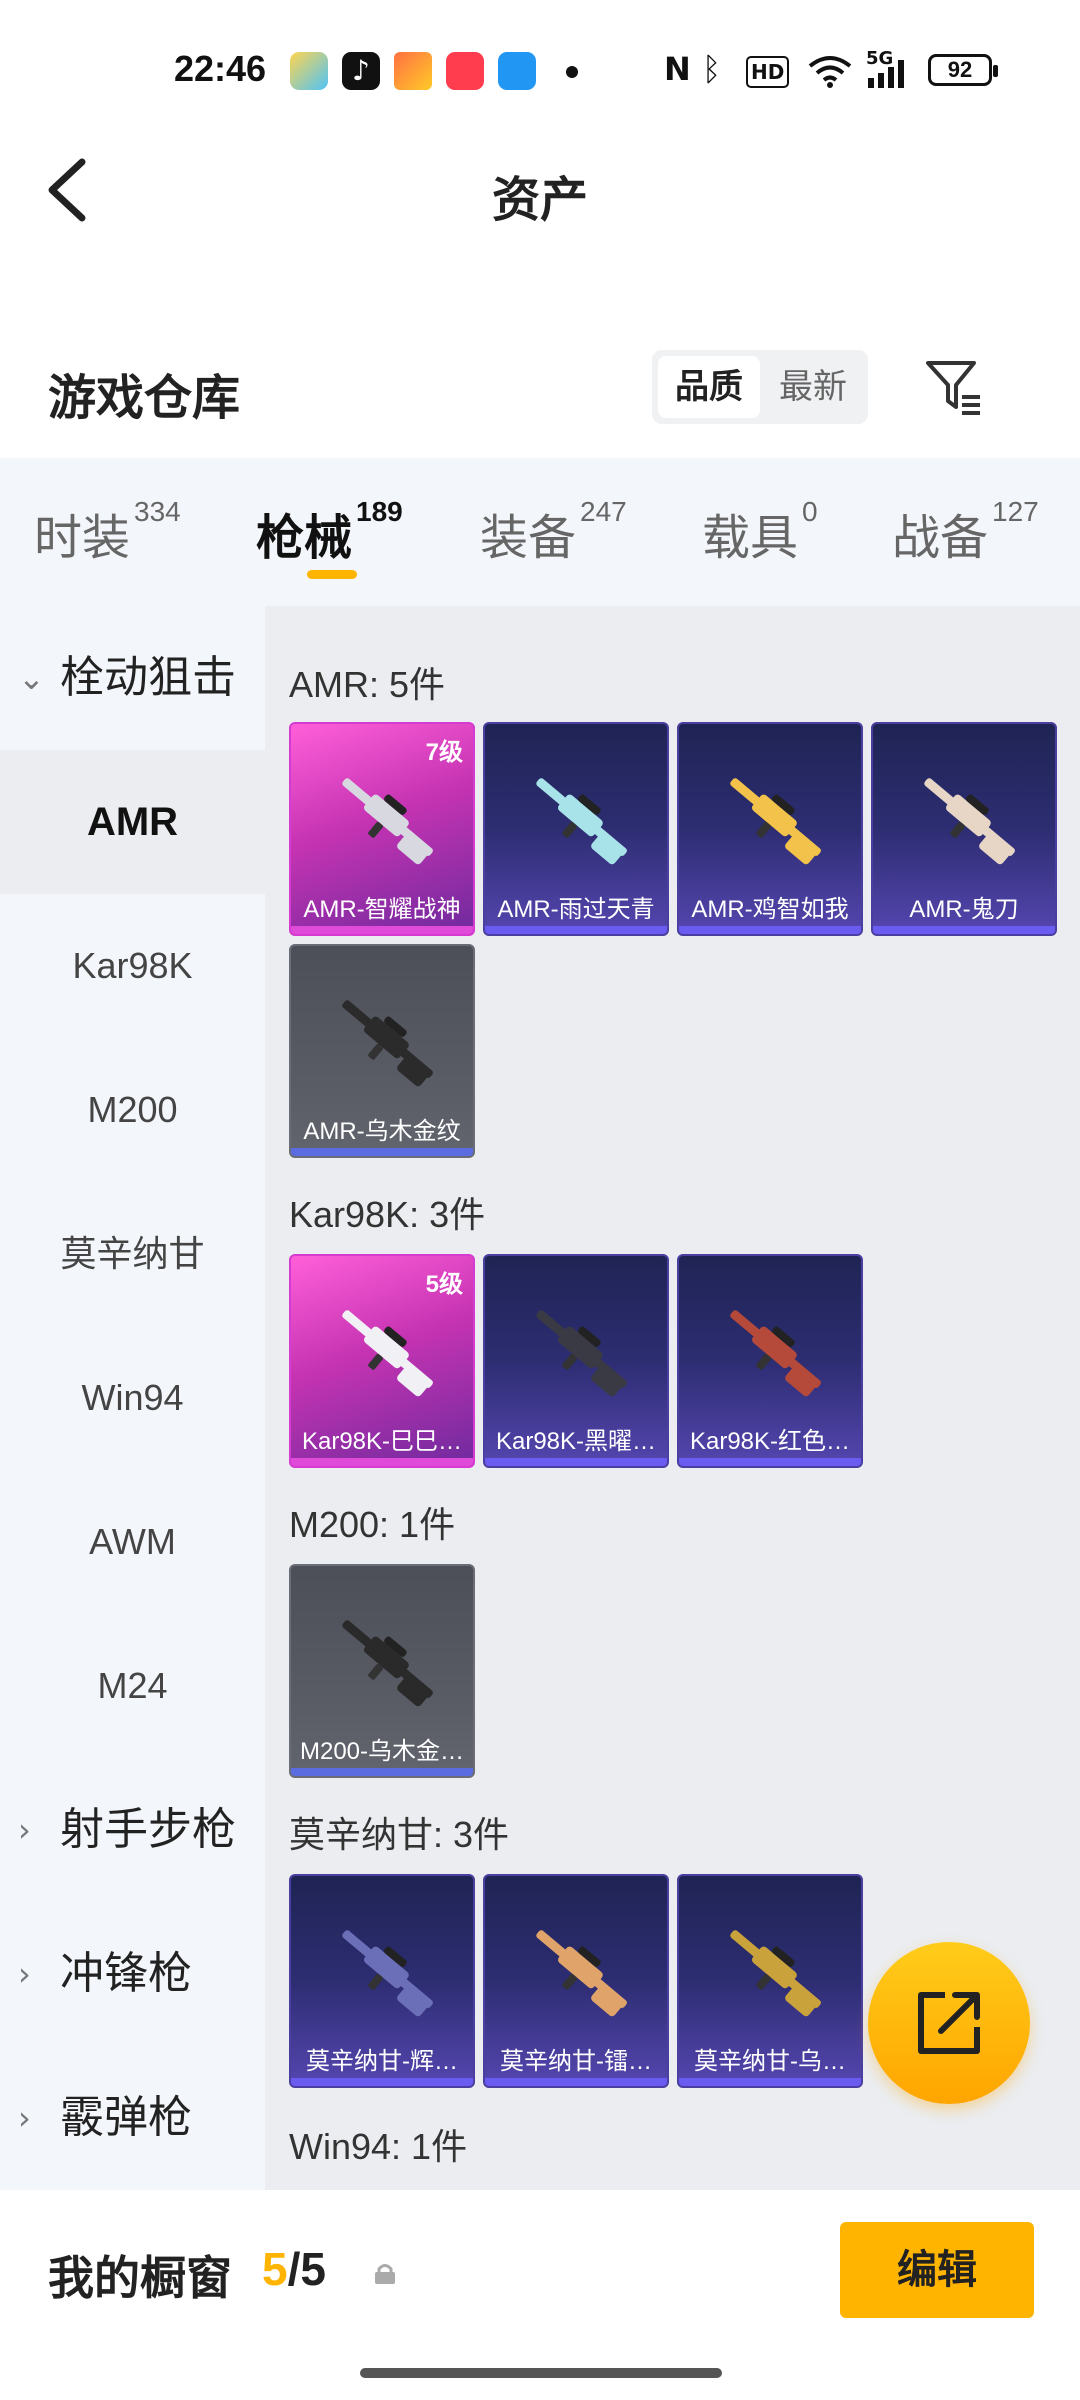 The height and width of the screenshot is (2400, 1080). I want to click on section-title-win94: Win94: 1件, so click(378, 2146).